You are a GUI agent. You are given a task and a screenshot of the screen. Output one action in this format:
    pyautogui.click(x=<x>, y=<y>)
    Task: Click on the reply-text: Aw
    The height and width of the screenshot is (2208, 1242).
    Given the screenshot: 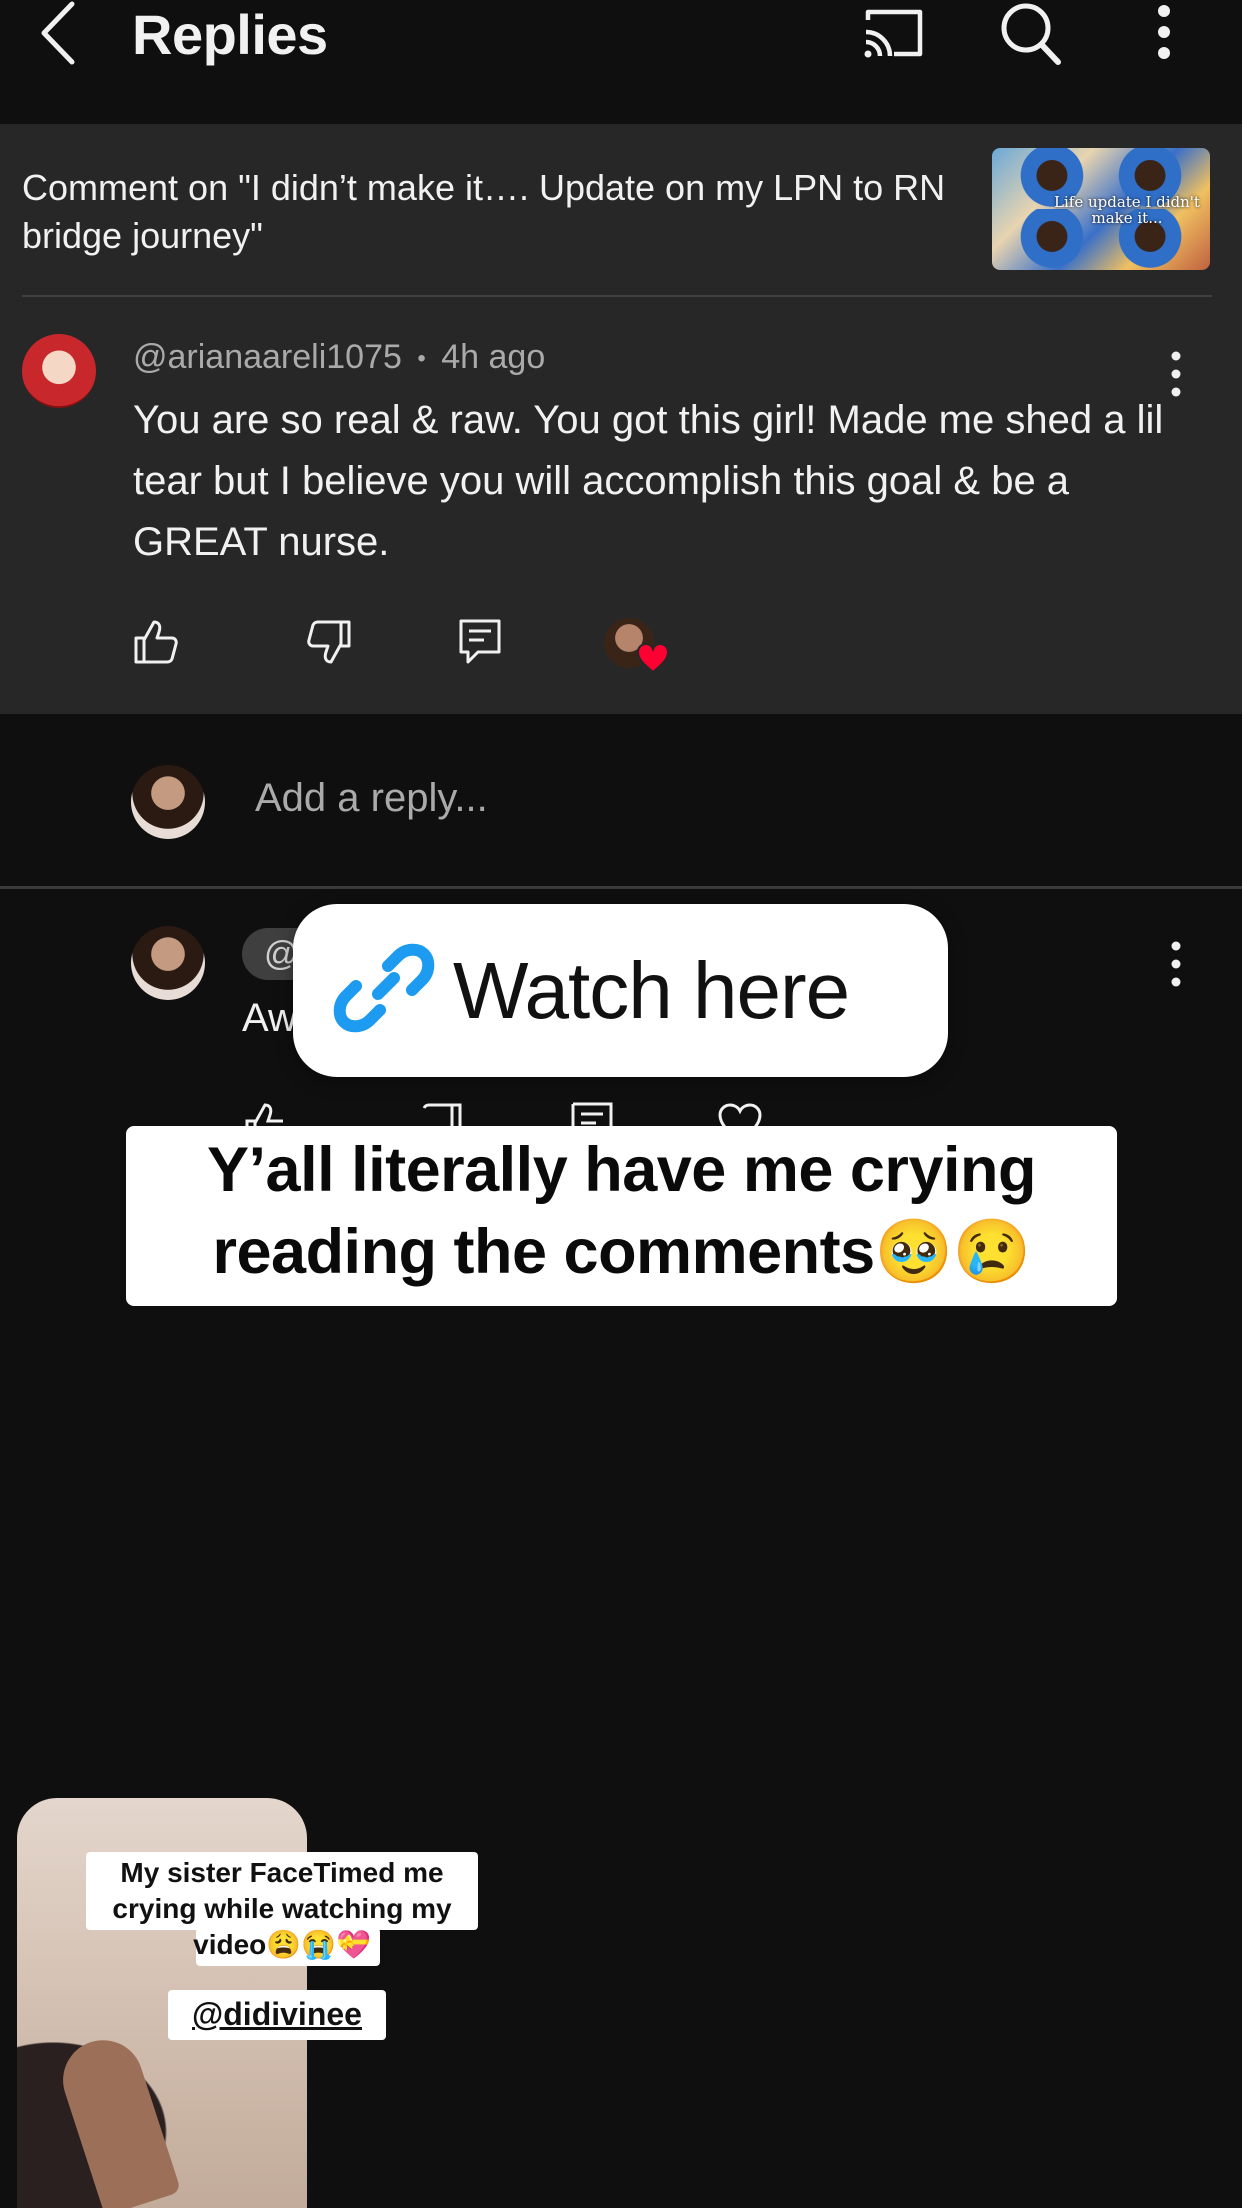 What is the action you would take?
    pyautogui.click(x=269, y=1018)
    